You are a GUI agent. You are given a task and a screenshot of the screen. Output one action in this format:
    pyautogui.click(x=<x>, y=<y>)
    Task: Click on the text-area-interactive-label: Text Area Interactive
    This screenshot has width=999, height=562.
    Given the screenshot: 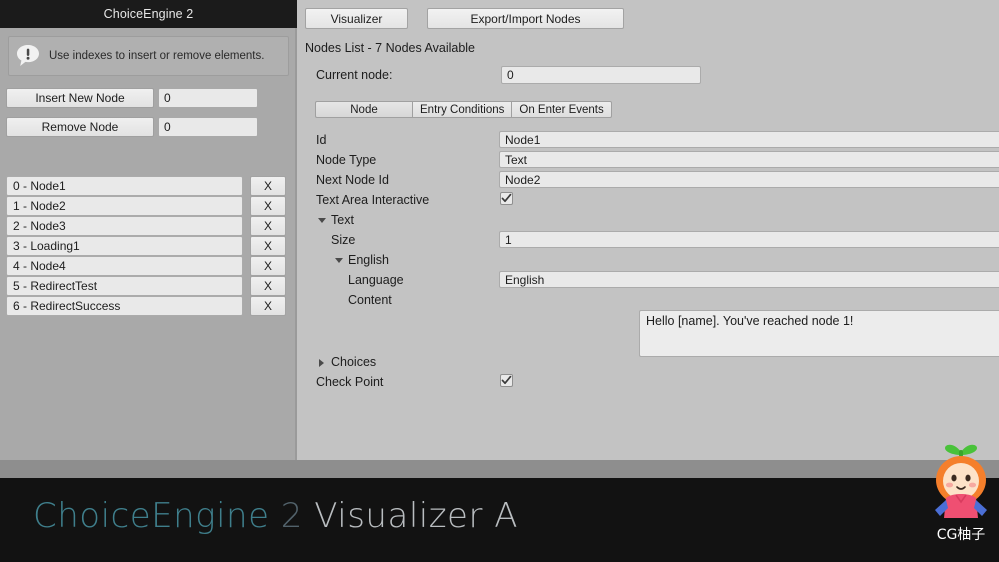 What is the action you would take?
    pyautogui.click(x=373, y=200)
    